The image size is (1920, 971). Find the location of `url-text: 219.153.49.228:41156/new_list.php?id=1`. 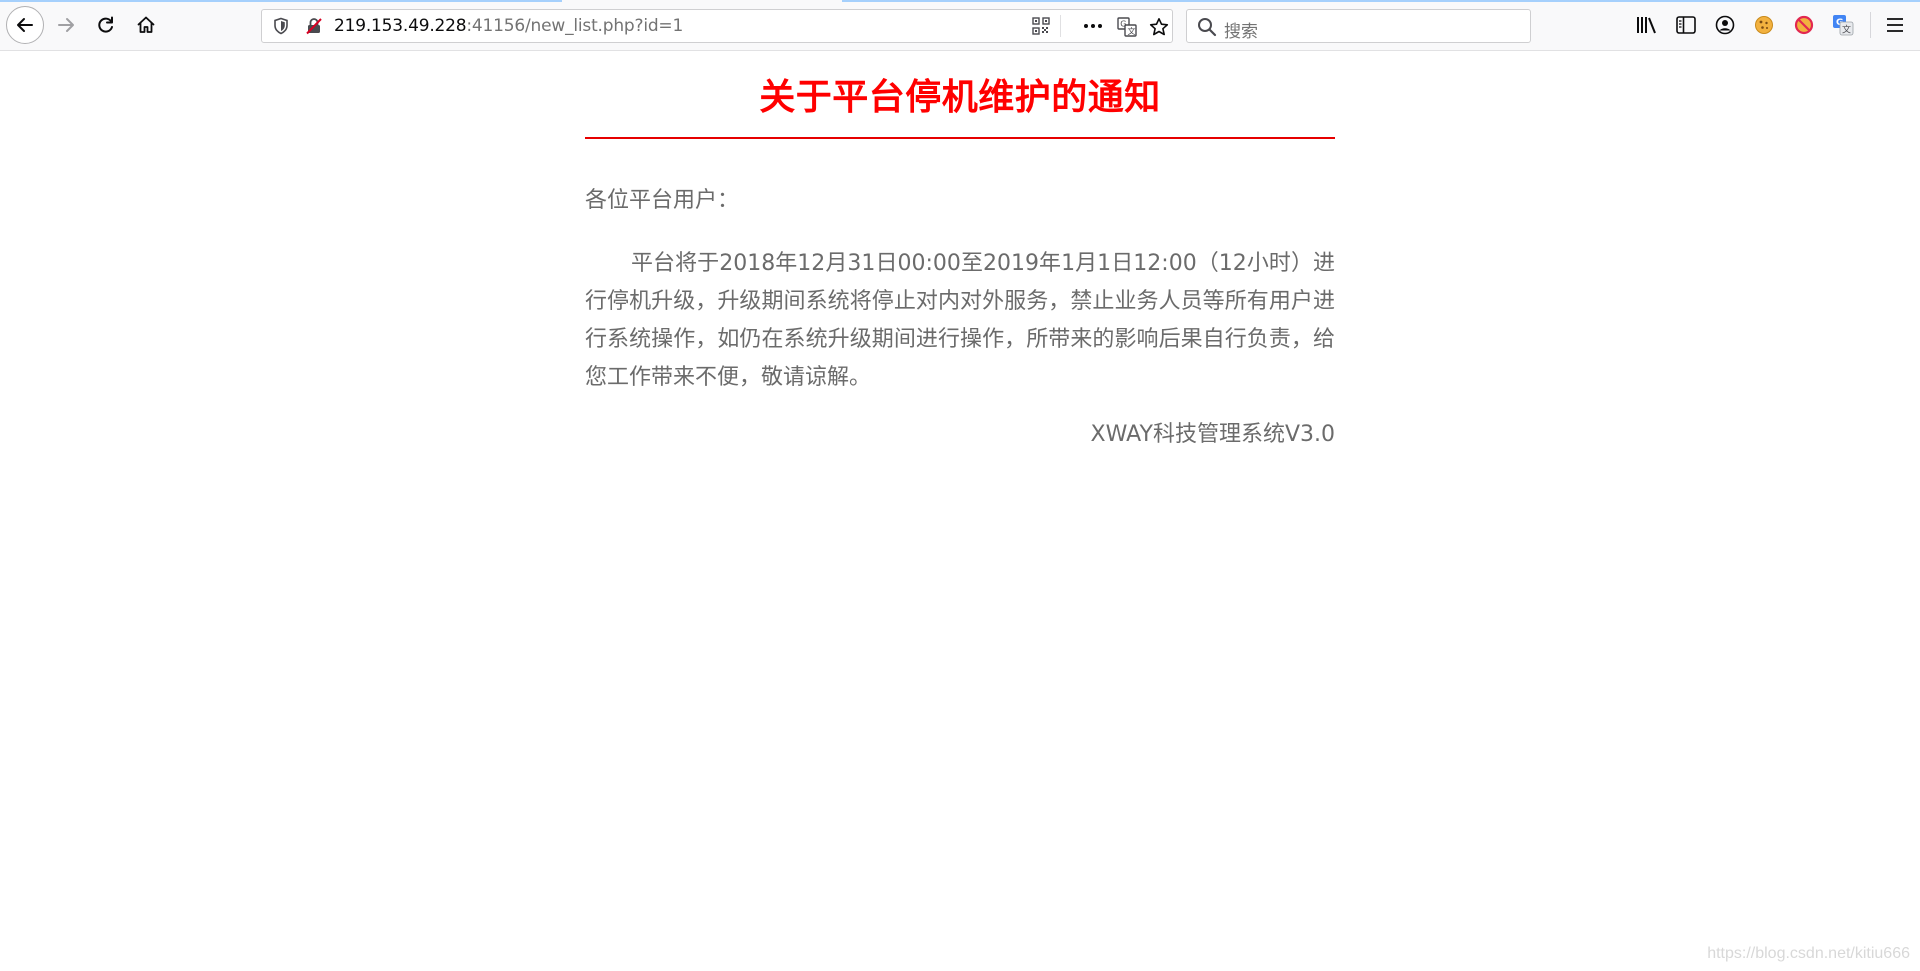

url-text: 219.153.49.228:41156/new_list.php?id=1 is located at coordinates (508, 26).